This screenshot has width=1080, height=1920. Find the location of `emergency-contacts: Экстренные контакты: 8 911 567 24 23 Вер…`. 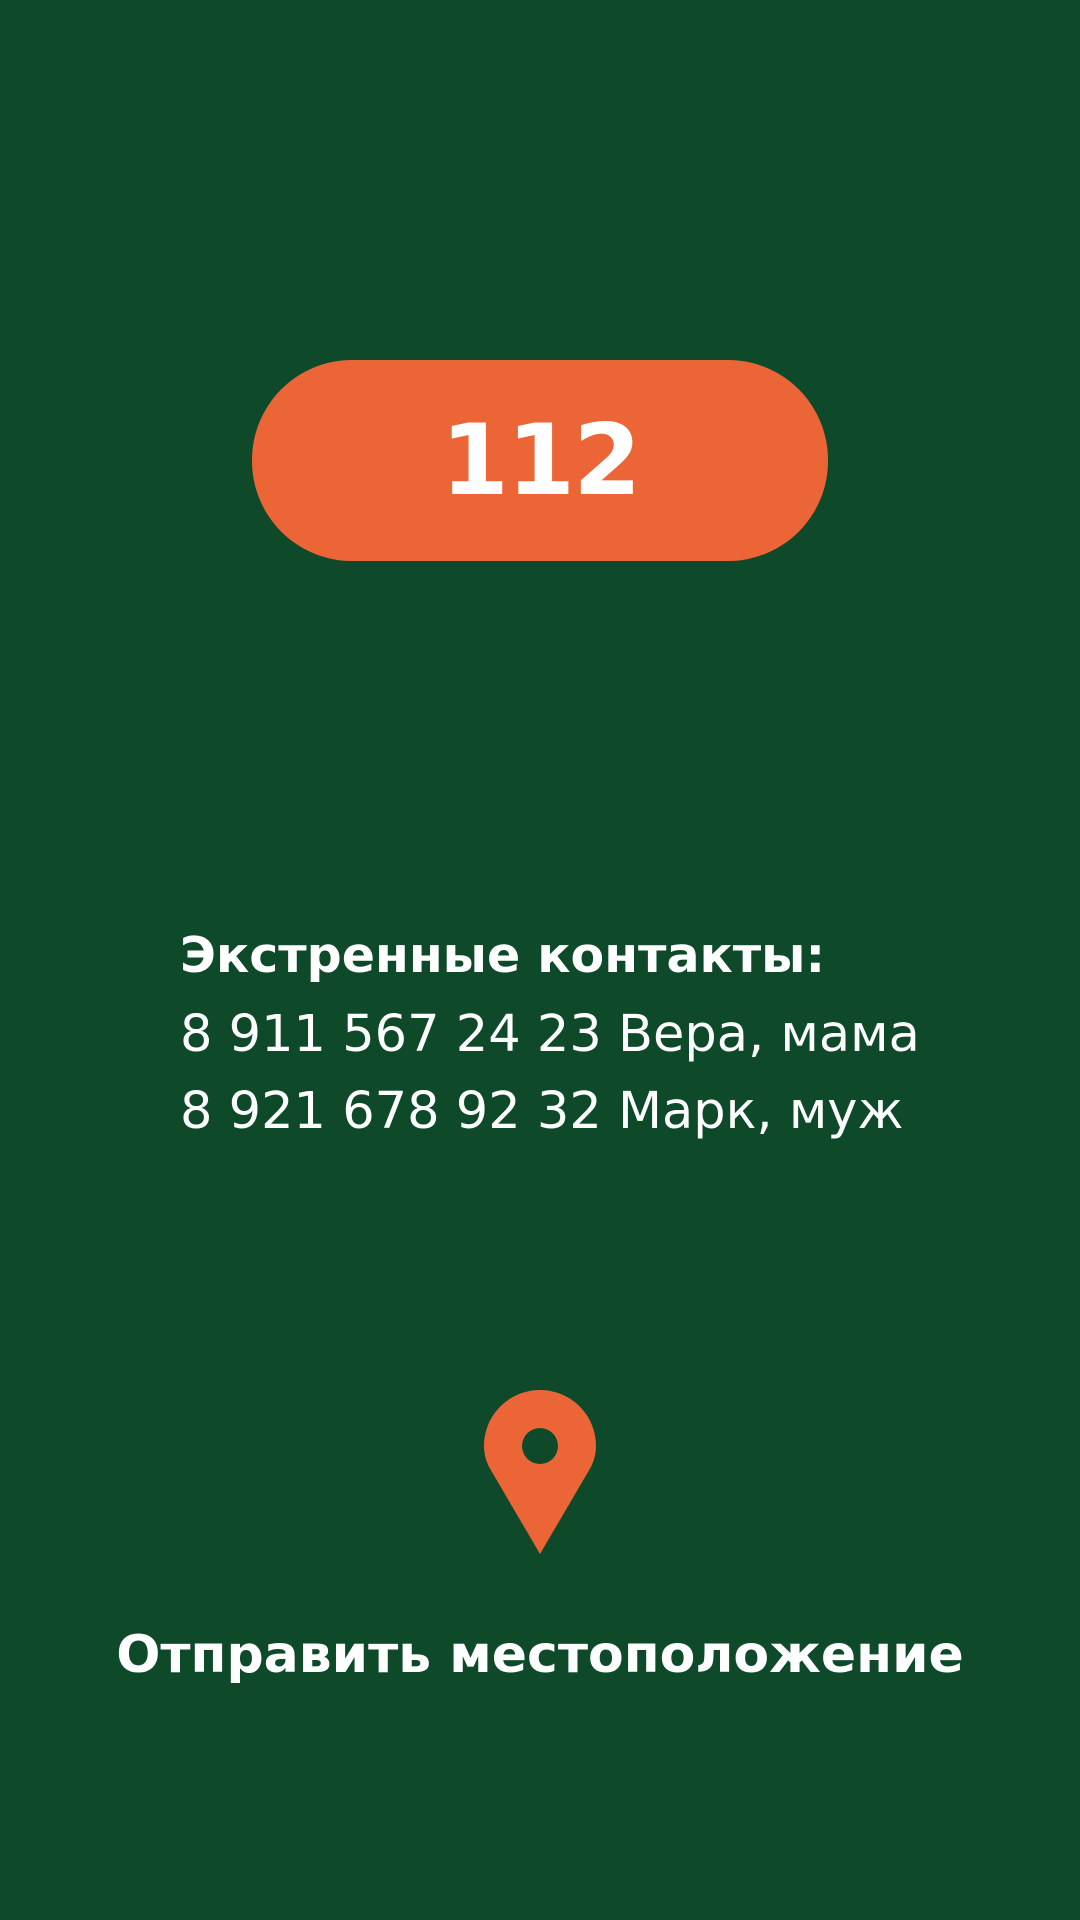

emergency-contacts: Экстренные контакты: 8 911 567 24 23 Вер… is located at coordinates (590, 1033).